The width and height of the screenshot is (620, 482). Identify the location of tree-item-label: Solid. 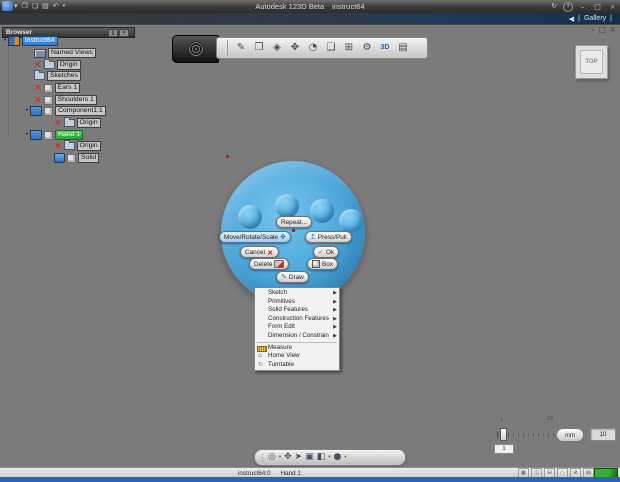
(89, 158).